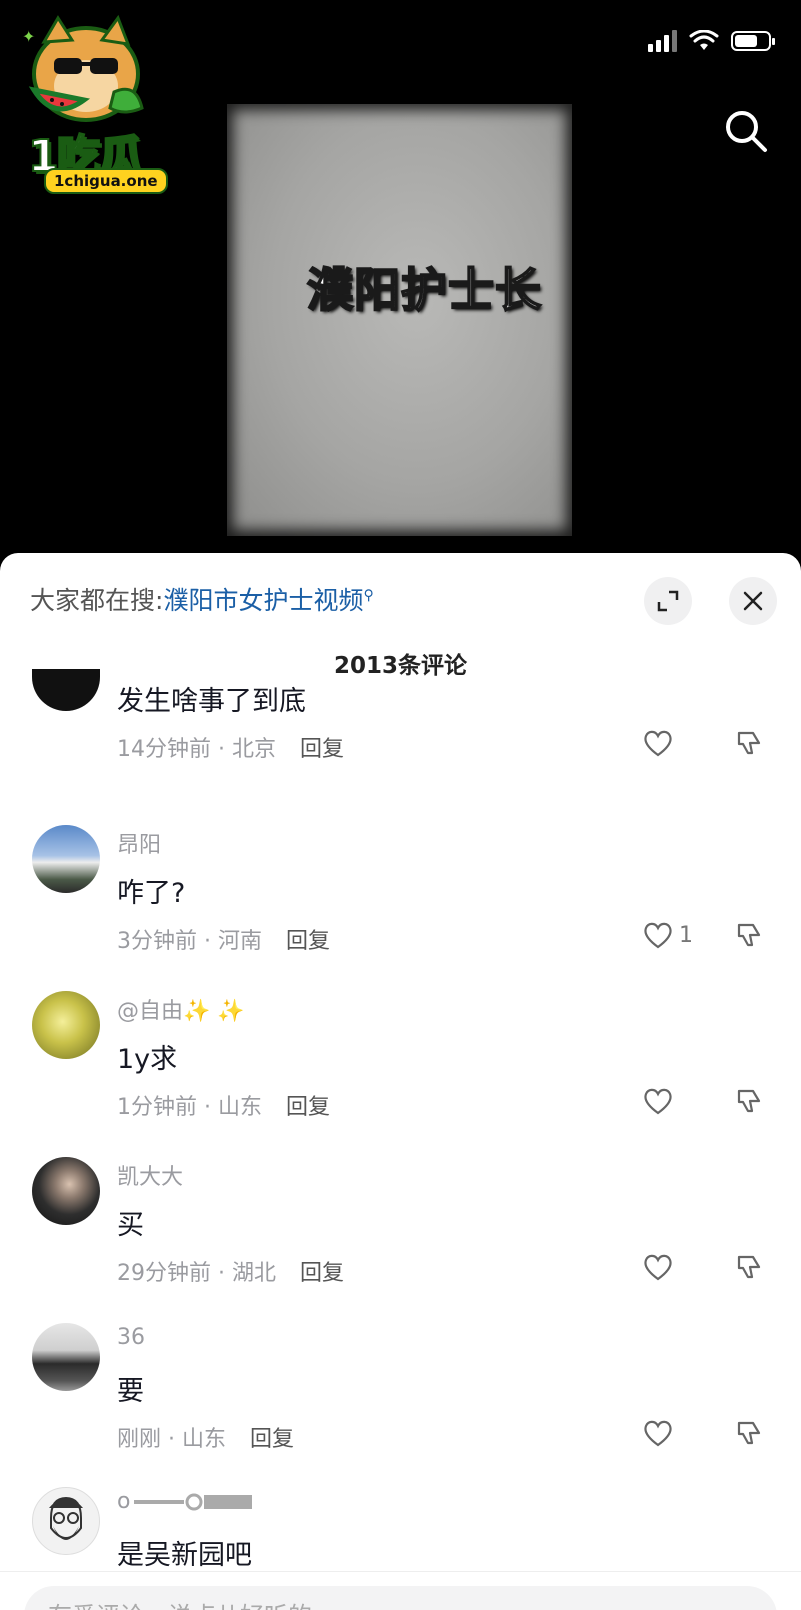 Image resolution: width=801 pixels, height=1610 pixels. I want to click on comment-input-placeholder: 有爱评论，说点儿好听的, so click(180, 1603).